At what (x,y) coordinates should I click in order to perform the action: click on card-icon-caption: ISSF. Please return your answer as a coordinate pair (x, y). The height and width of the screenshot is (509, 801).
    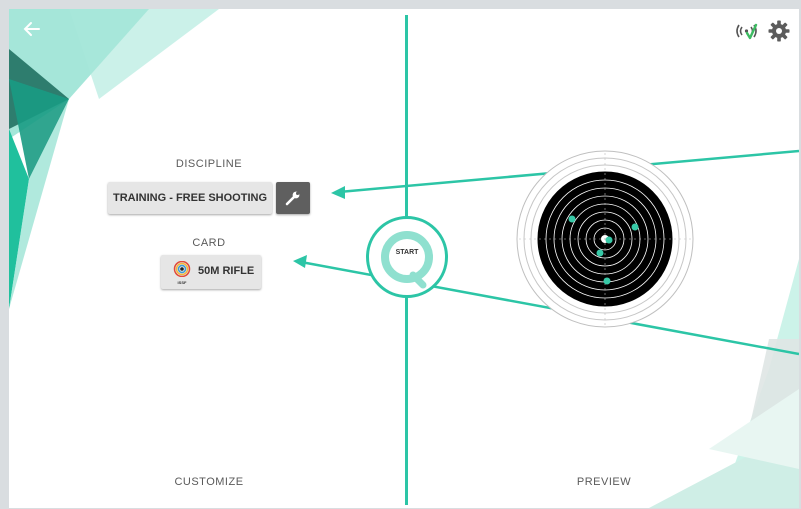
    Looking at the image, I should click on (182, 282).